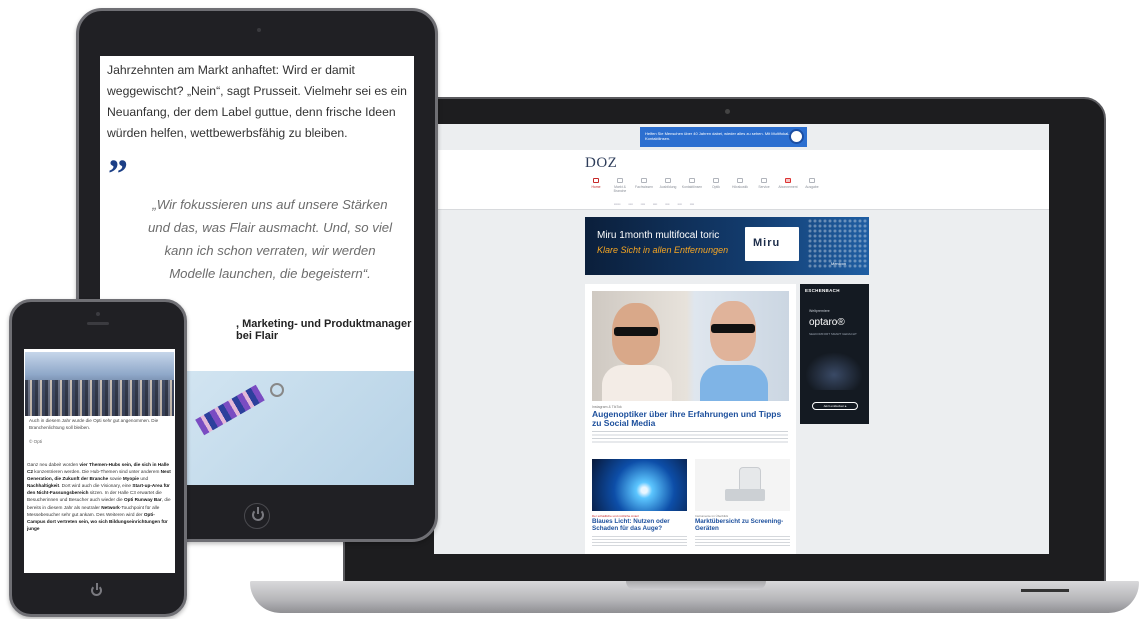  Describe the element at coordinates (620, 185) in the screenshot. I see `nav-item-markt: Markt & Branche` at that location.